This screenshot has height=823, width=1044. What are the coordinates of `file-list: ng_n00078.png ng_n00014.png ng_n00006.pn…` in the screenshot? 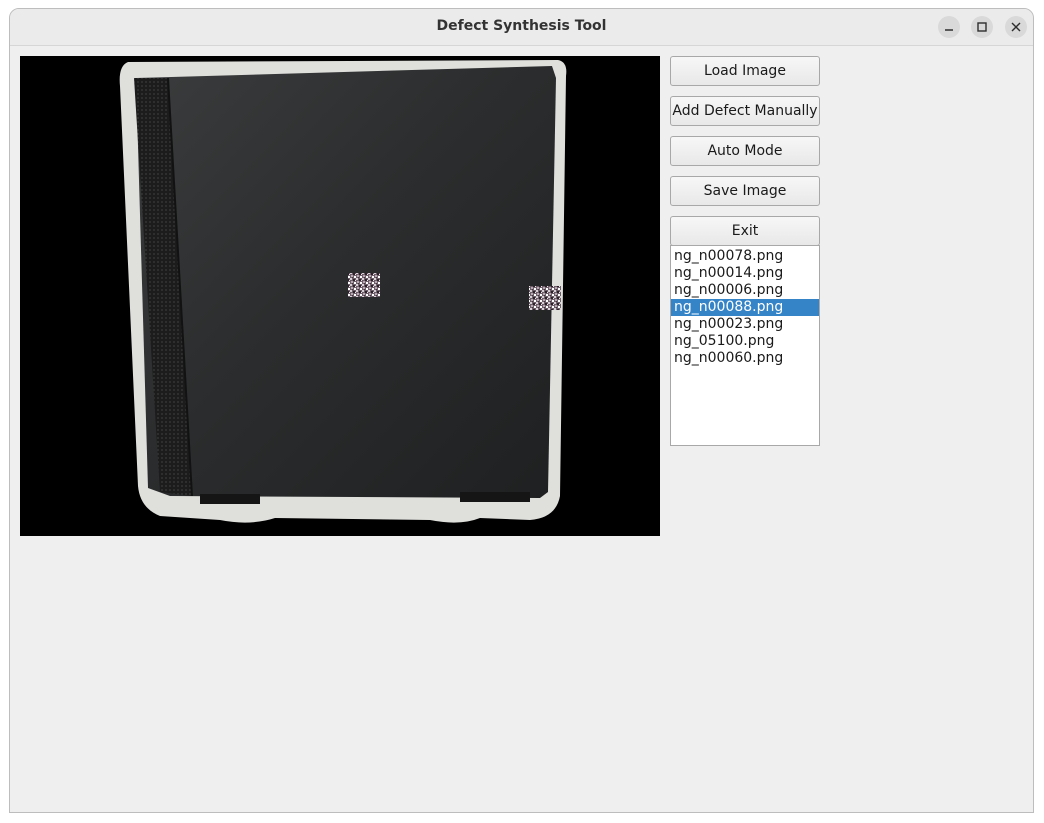 It's located at (745, 345).